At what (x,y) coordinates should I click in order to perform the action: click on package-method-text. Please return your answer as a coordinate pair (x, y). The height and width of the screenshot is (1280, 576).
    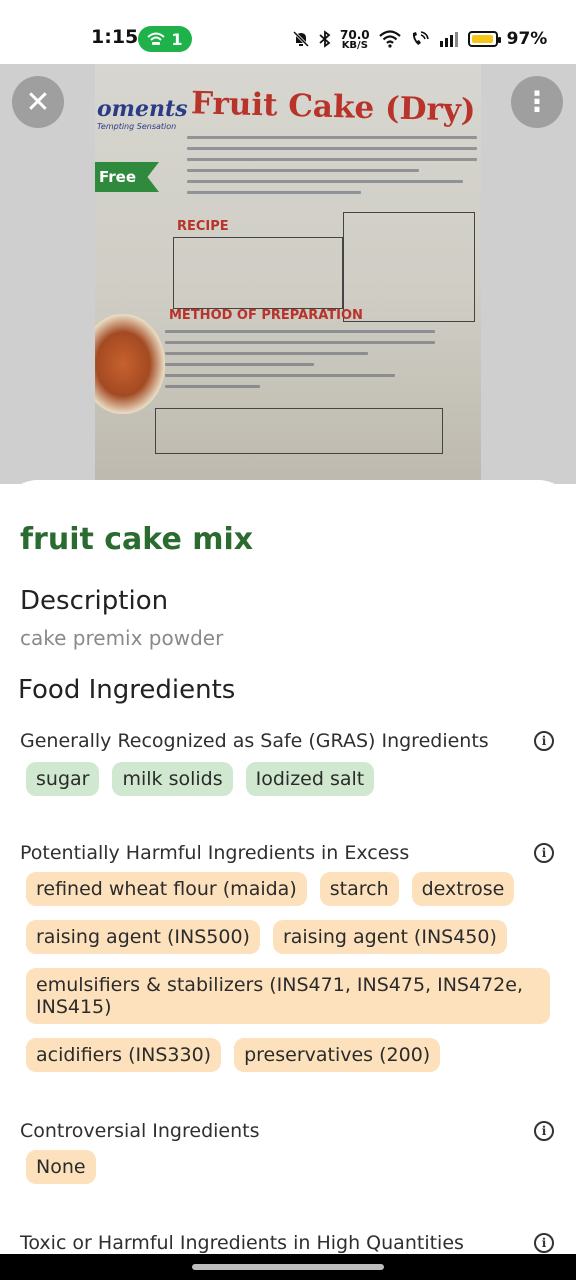
    Looking at the image, I should click on (300, 363).